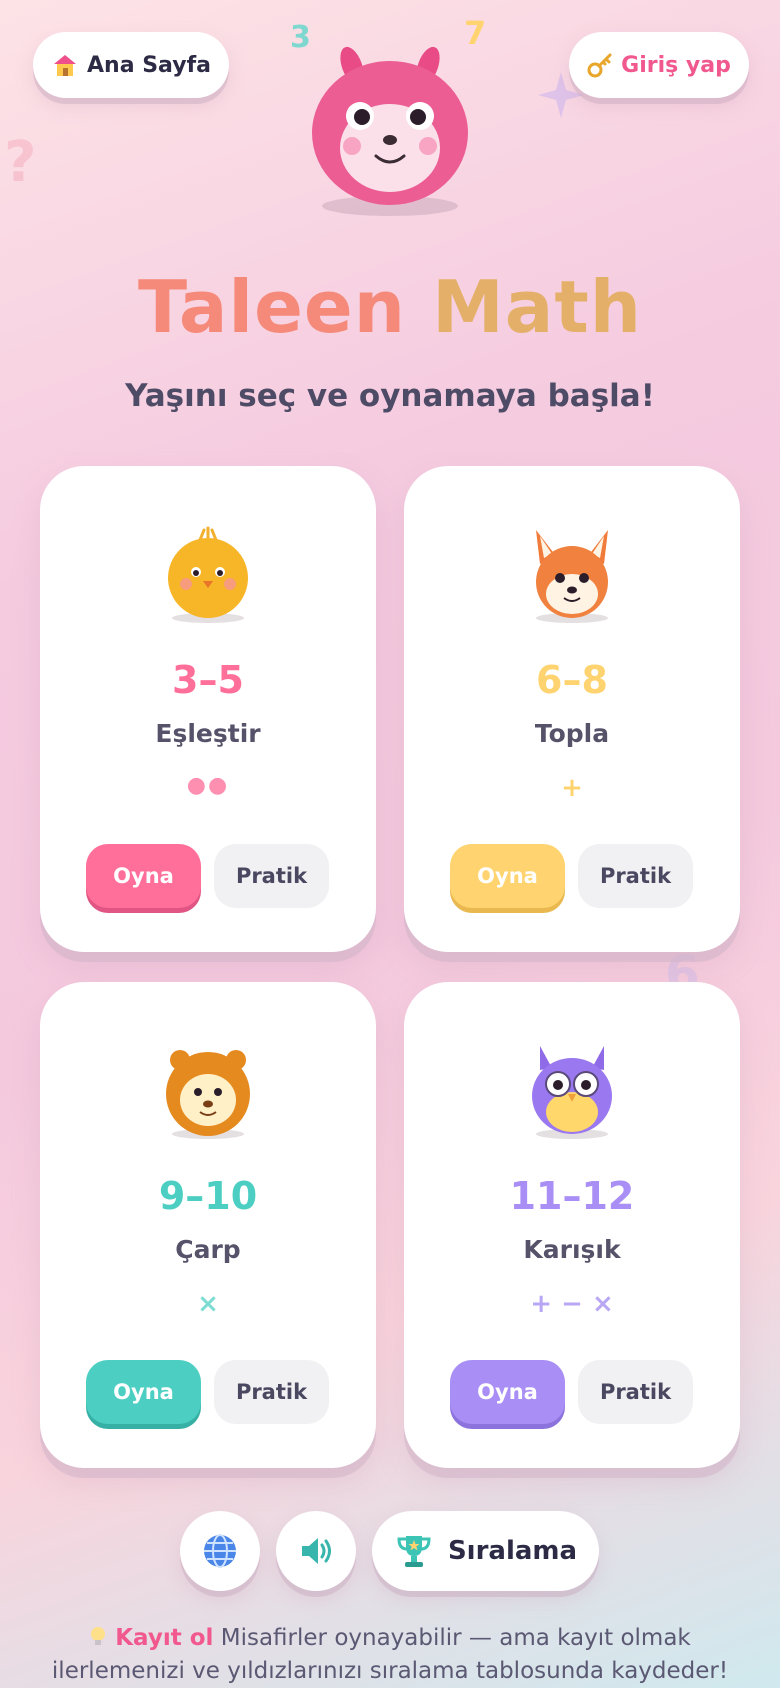 The height and width of the screenshot is (1688, 780). I want to click on leaderboard-button: Sıralama, so click(485, 1551).